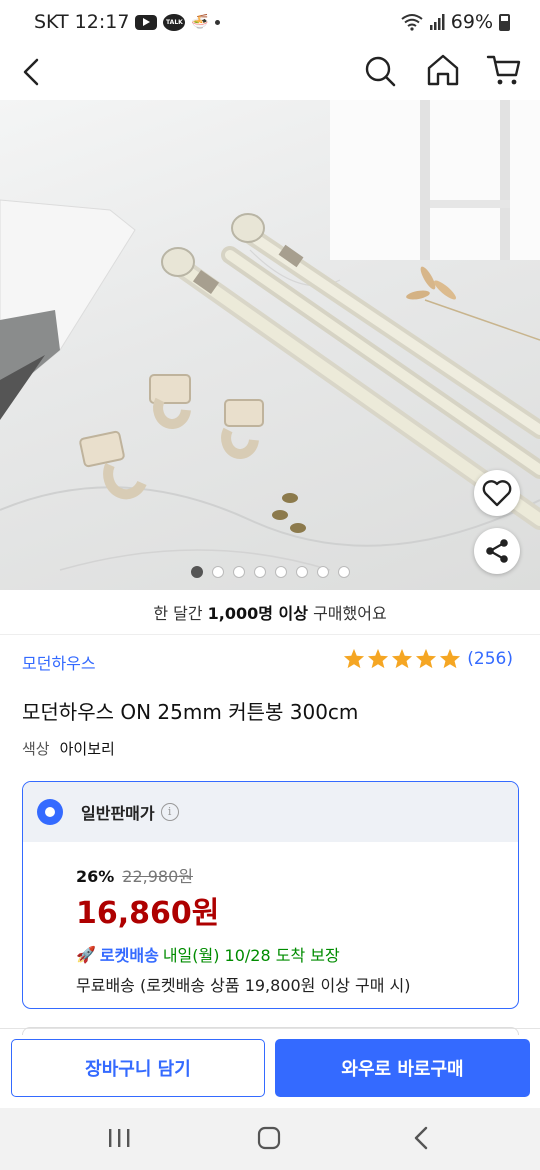  I want to click on discount-row: 26% 22,980원, so click(134, 875).